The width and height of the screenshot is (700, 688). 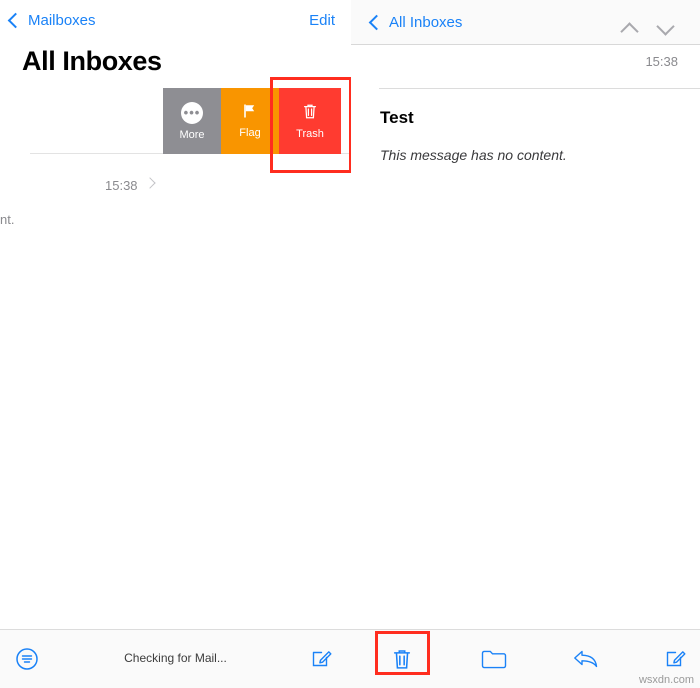 I want to click on right-navigation-bar: All Inboxes, so click(x=525, y=22).